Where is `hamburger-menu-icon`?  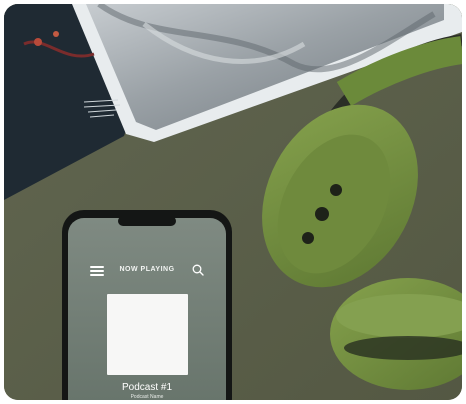 hamburger-menu-icon is located at coordinates (97, 271).